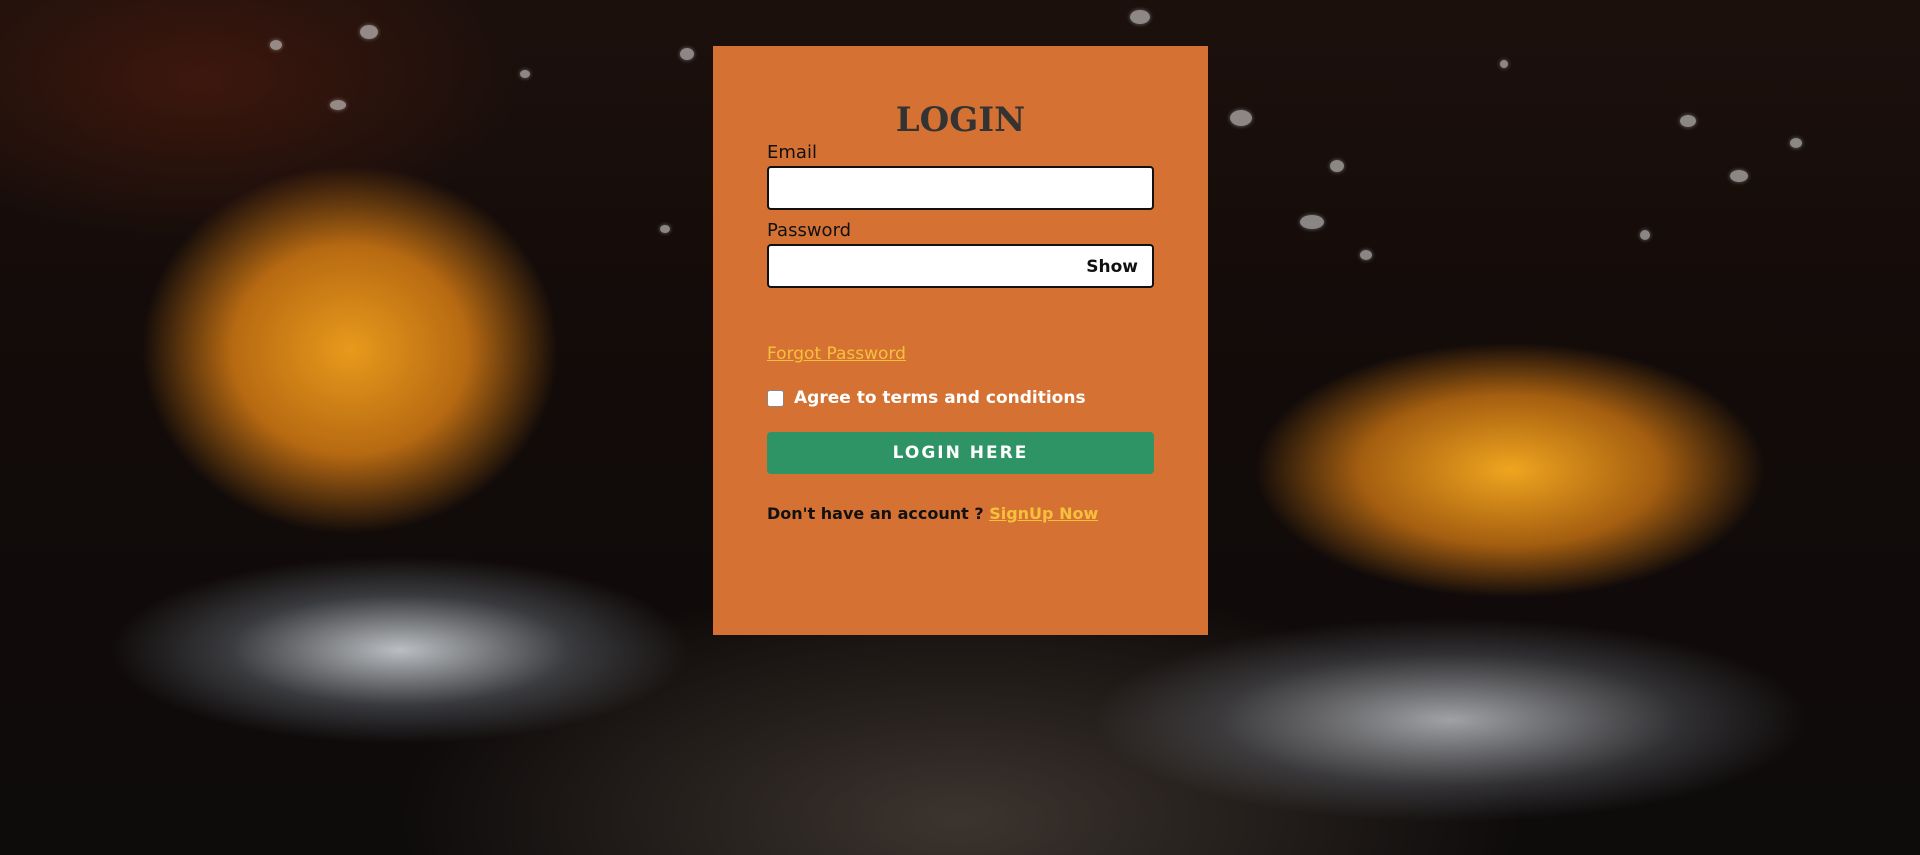 This screenshot has height=855, width=1920. What do you see at coordinates (792, 152) in the screenshot?
I see `email-label: Email` at bounding box center [792, 152].